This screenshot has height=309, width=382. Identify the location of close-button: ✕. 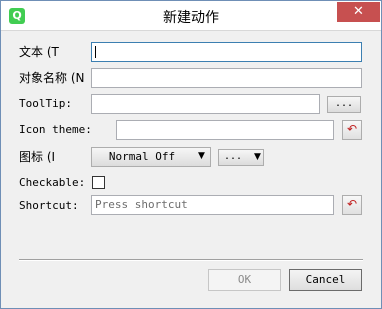
(358, 12).